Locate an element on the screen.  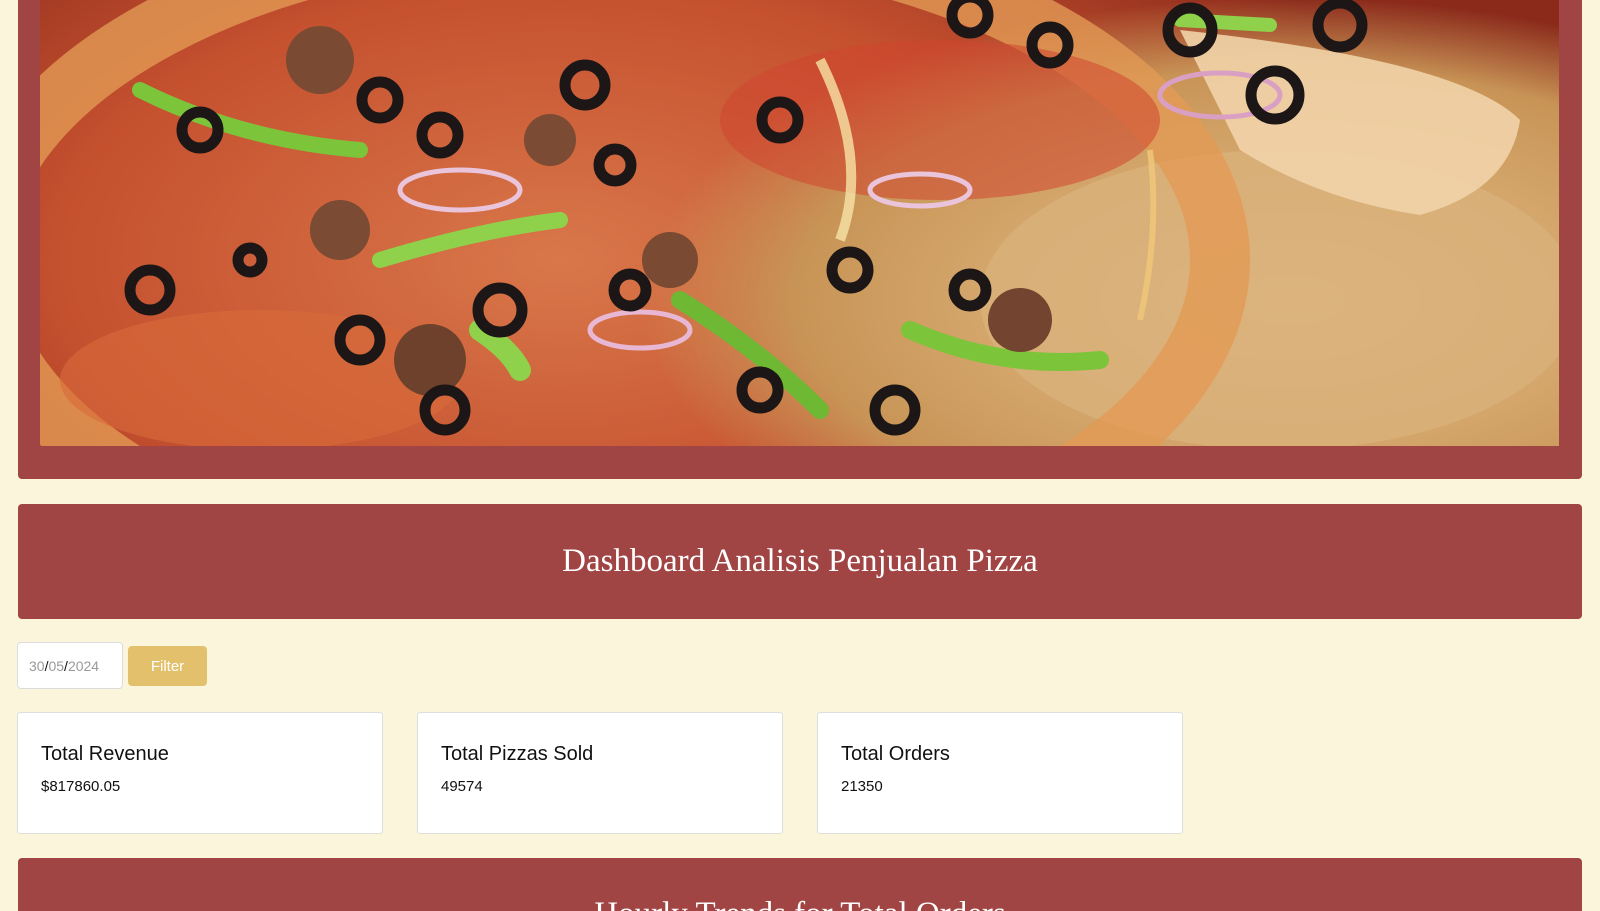
stat-card-pizzas-sold: Total Pizzas Sold 49574 is located at coordinates (600, 773).